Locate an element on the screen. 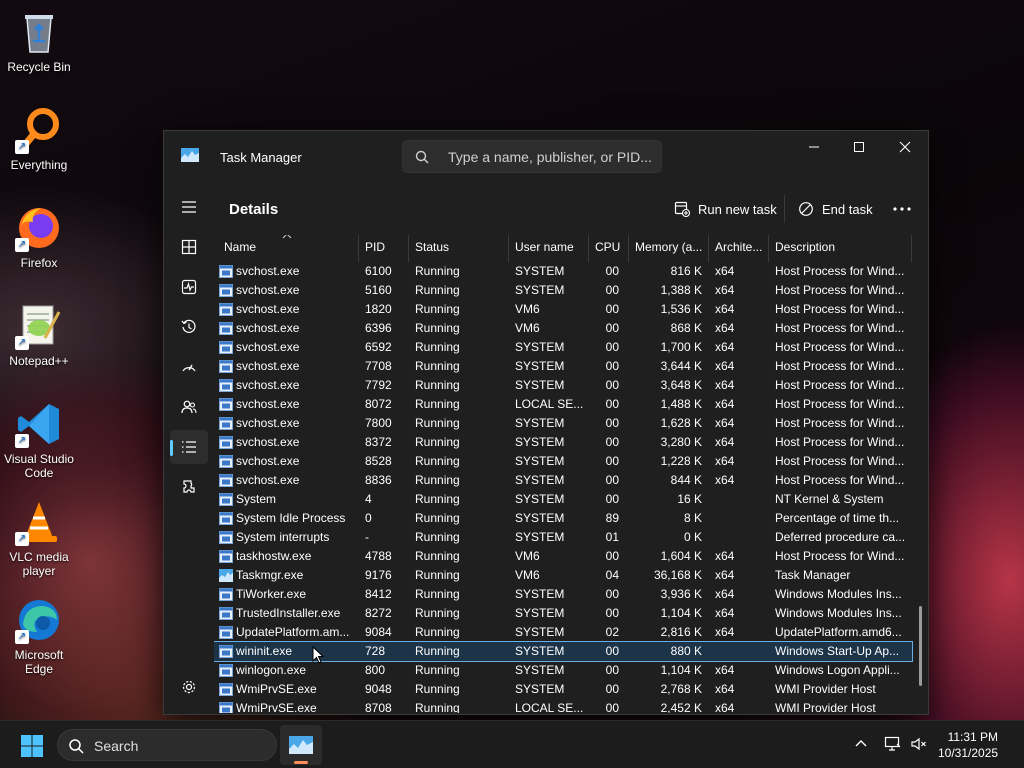  cell-desc: WMI Provider Host is located at coordinates (825, 689).